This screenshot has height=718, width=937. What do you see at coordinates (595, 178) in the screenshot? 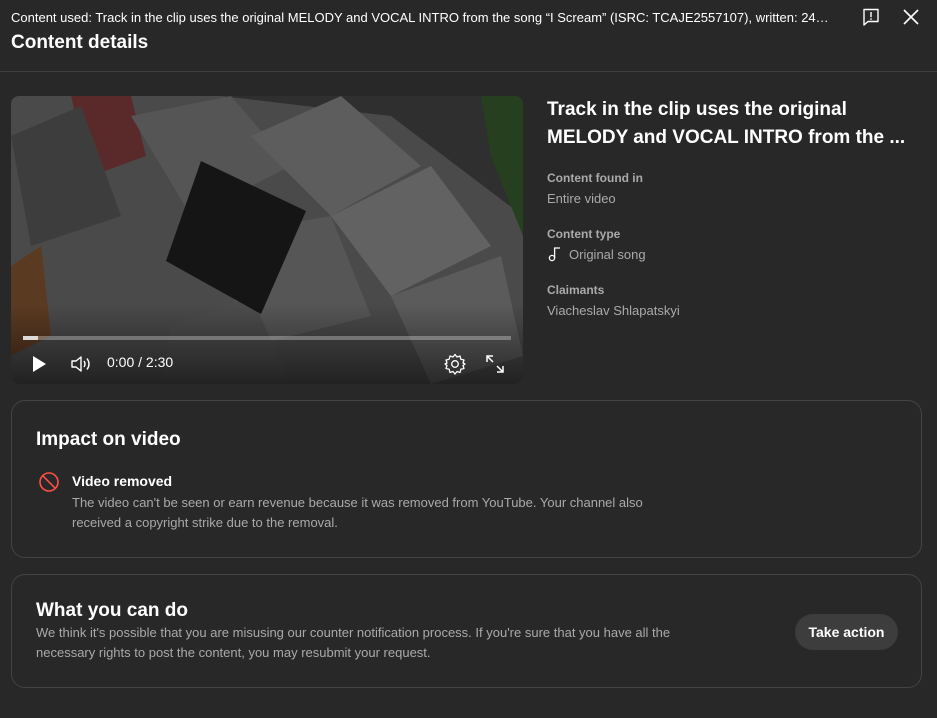
I see `content-found-label: Content found in` at bounding box center [595, 178].